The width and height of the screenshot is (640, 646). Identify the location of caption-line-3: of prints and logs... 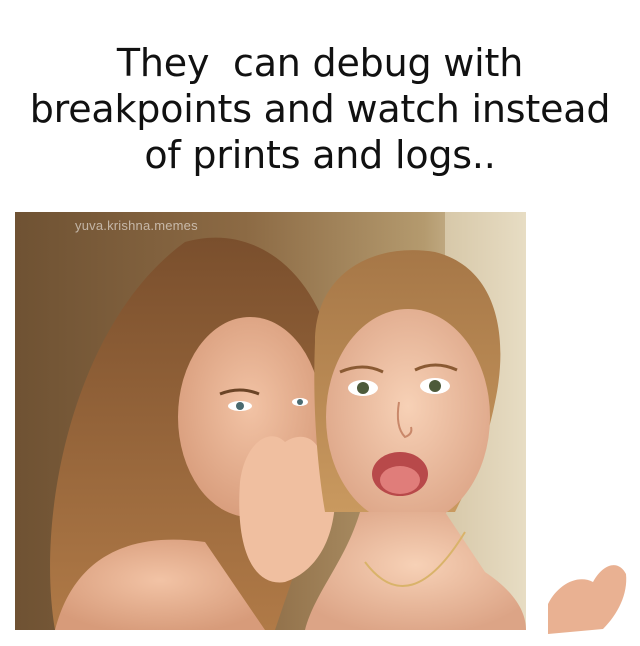
(320, 155).